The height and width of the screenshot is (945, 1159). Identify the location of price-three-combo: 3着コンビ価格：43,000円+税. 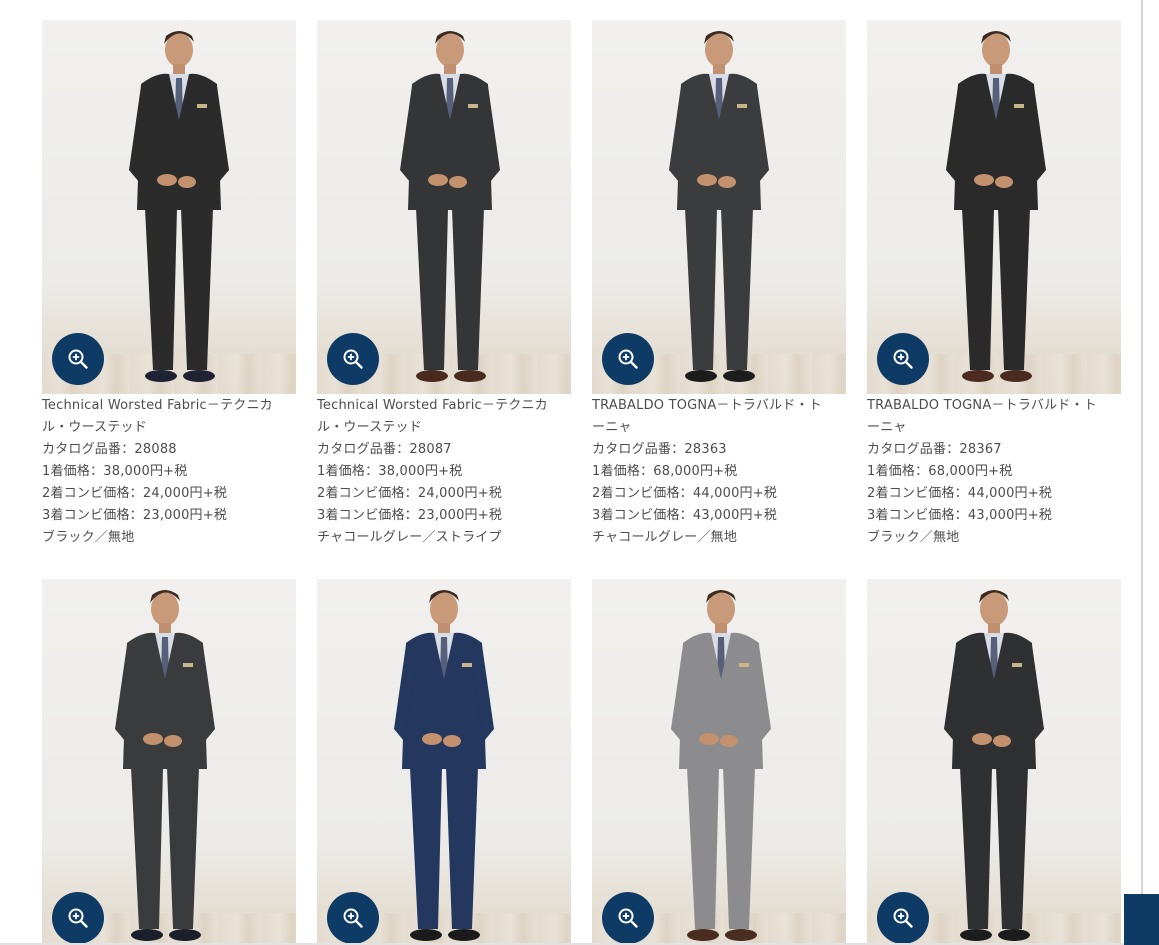
(685, 515).